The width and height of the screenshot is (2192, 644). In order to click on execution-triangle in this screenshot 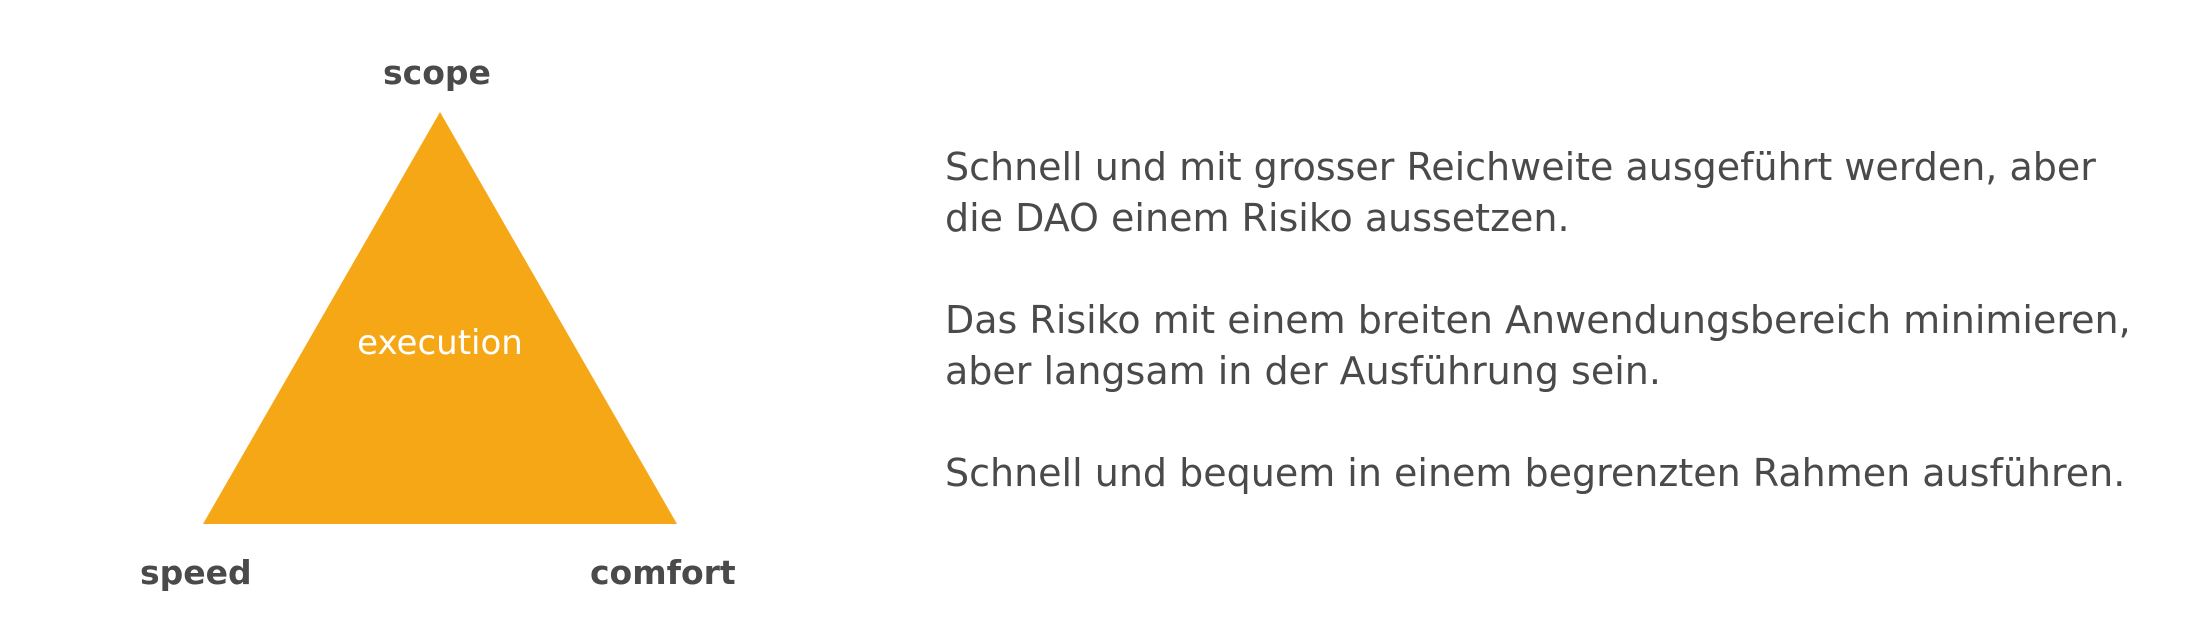, I will do `click(440, 318)`.